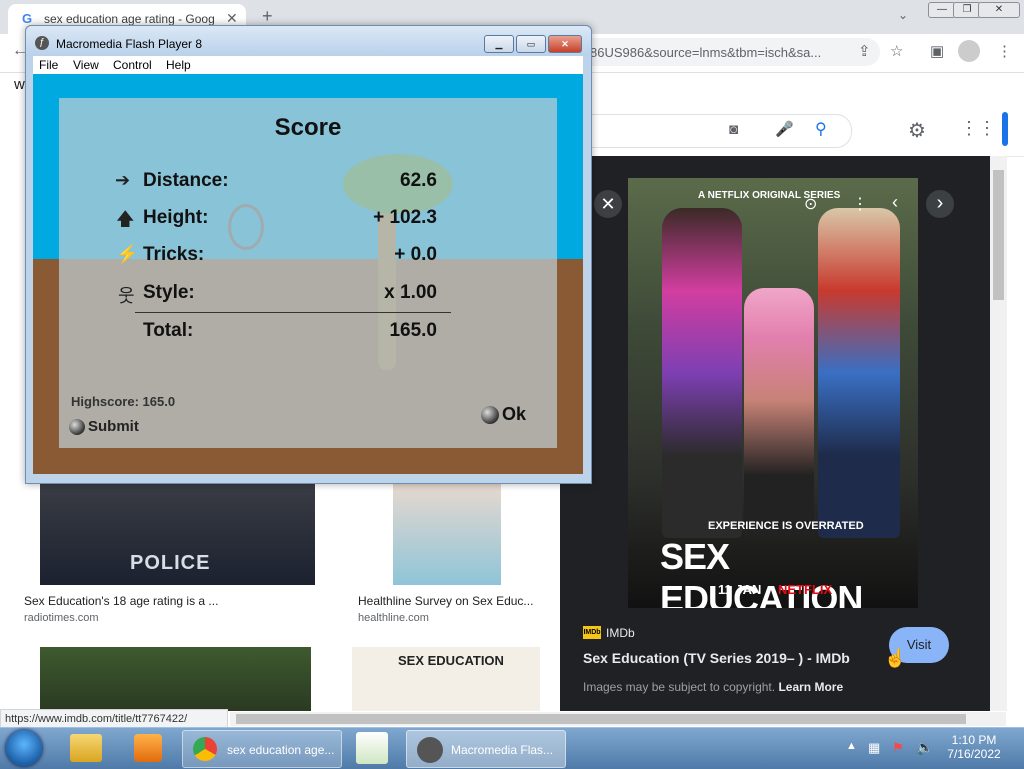 The width and height of the screenshot is (1024, 769). What do you see at coordinates (769, 195) in the screenshot?
I see `poster-top-text: A NETFLIX ORIGINAL SERIES` at bounding box center [769, 195].